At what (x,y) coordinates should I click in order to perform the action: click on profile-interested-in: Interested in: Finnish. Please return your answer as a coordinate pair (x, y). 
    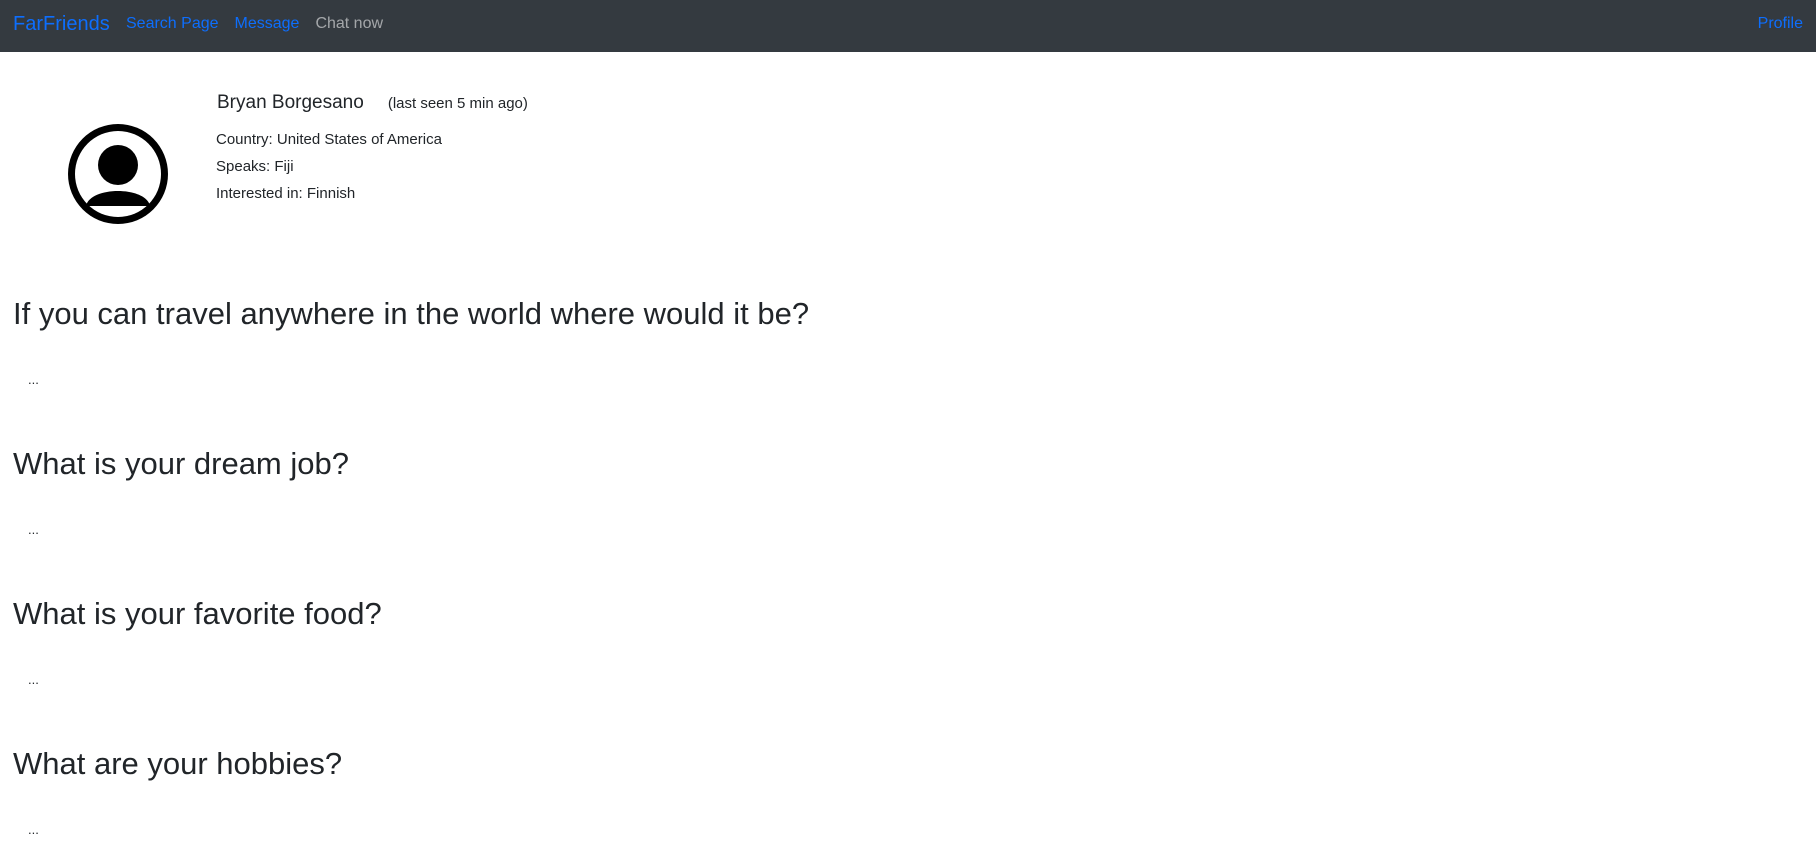
    Looking at the image, I should click on (286, 193).